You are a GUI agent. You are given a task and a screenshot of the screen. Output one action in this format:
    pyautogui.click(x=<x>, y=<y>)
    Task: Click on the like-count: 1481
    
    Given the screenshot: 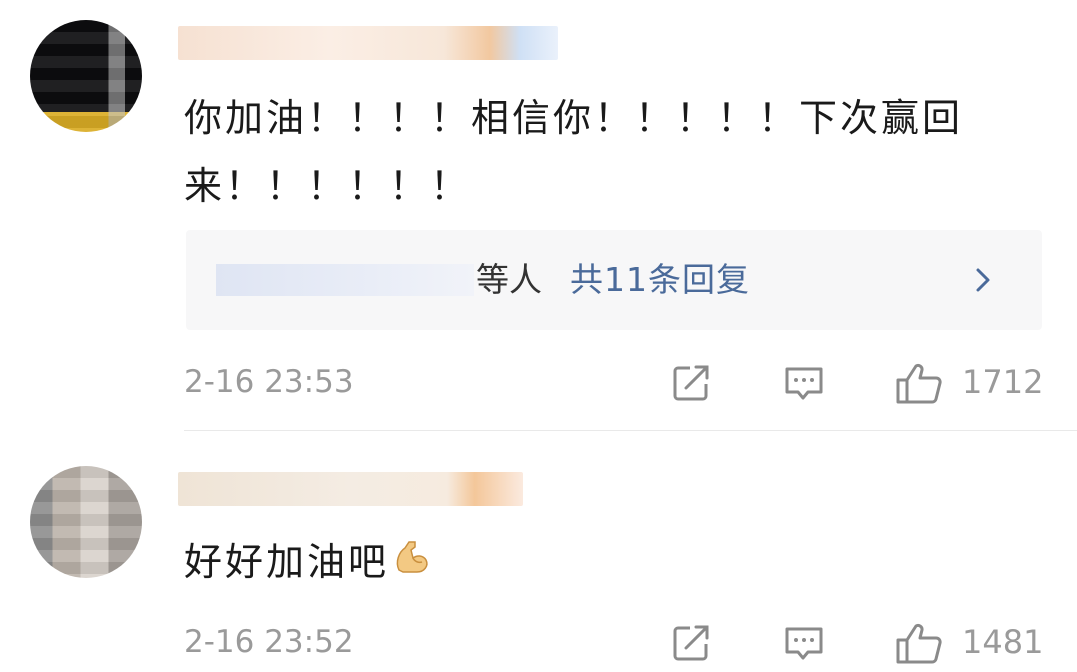 What is the action you would take?
    pyautogui.click(x=1003, y=642)
    